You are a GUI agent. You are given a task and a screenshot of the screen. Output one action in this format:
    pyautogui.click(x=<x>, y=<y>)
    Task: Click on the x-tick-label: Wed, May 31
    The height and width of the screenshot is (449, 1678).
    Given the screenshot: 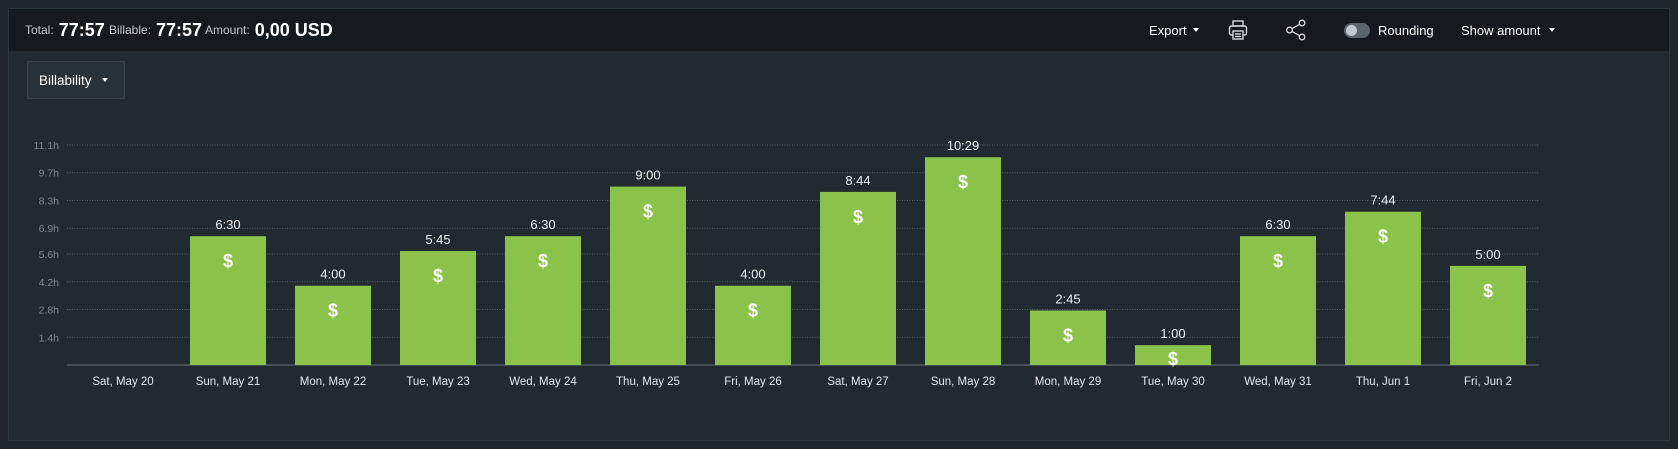 What is the action you would take?
    pyautogui.click(x=1278, y=382)
    